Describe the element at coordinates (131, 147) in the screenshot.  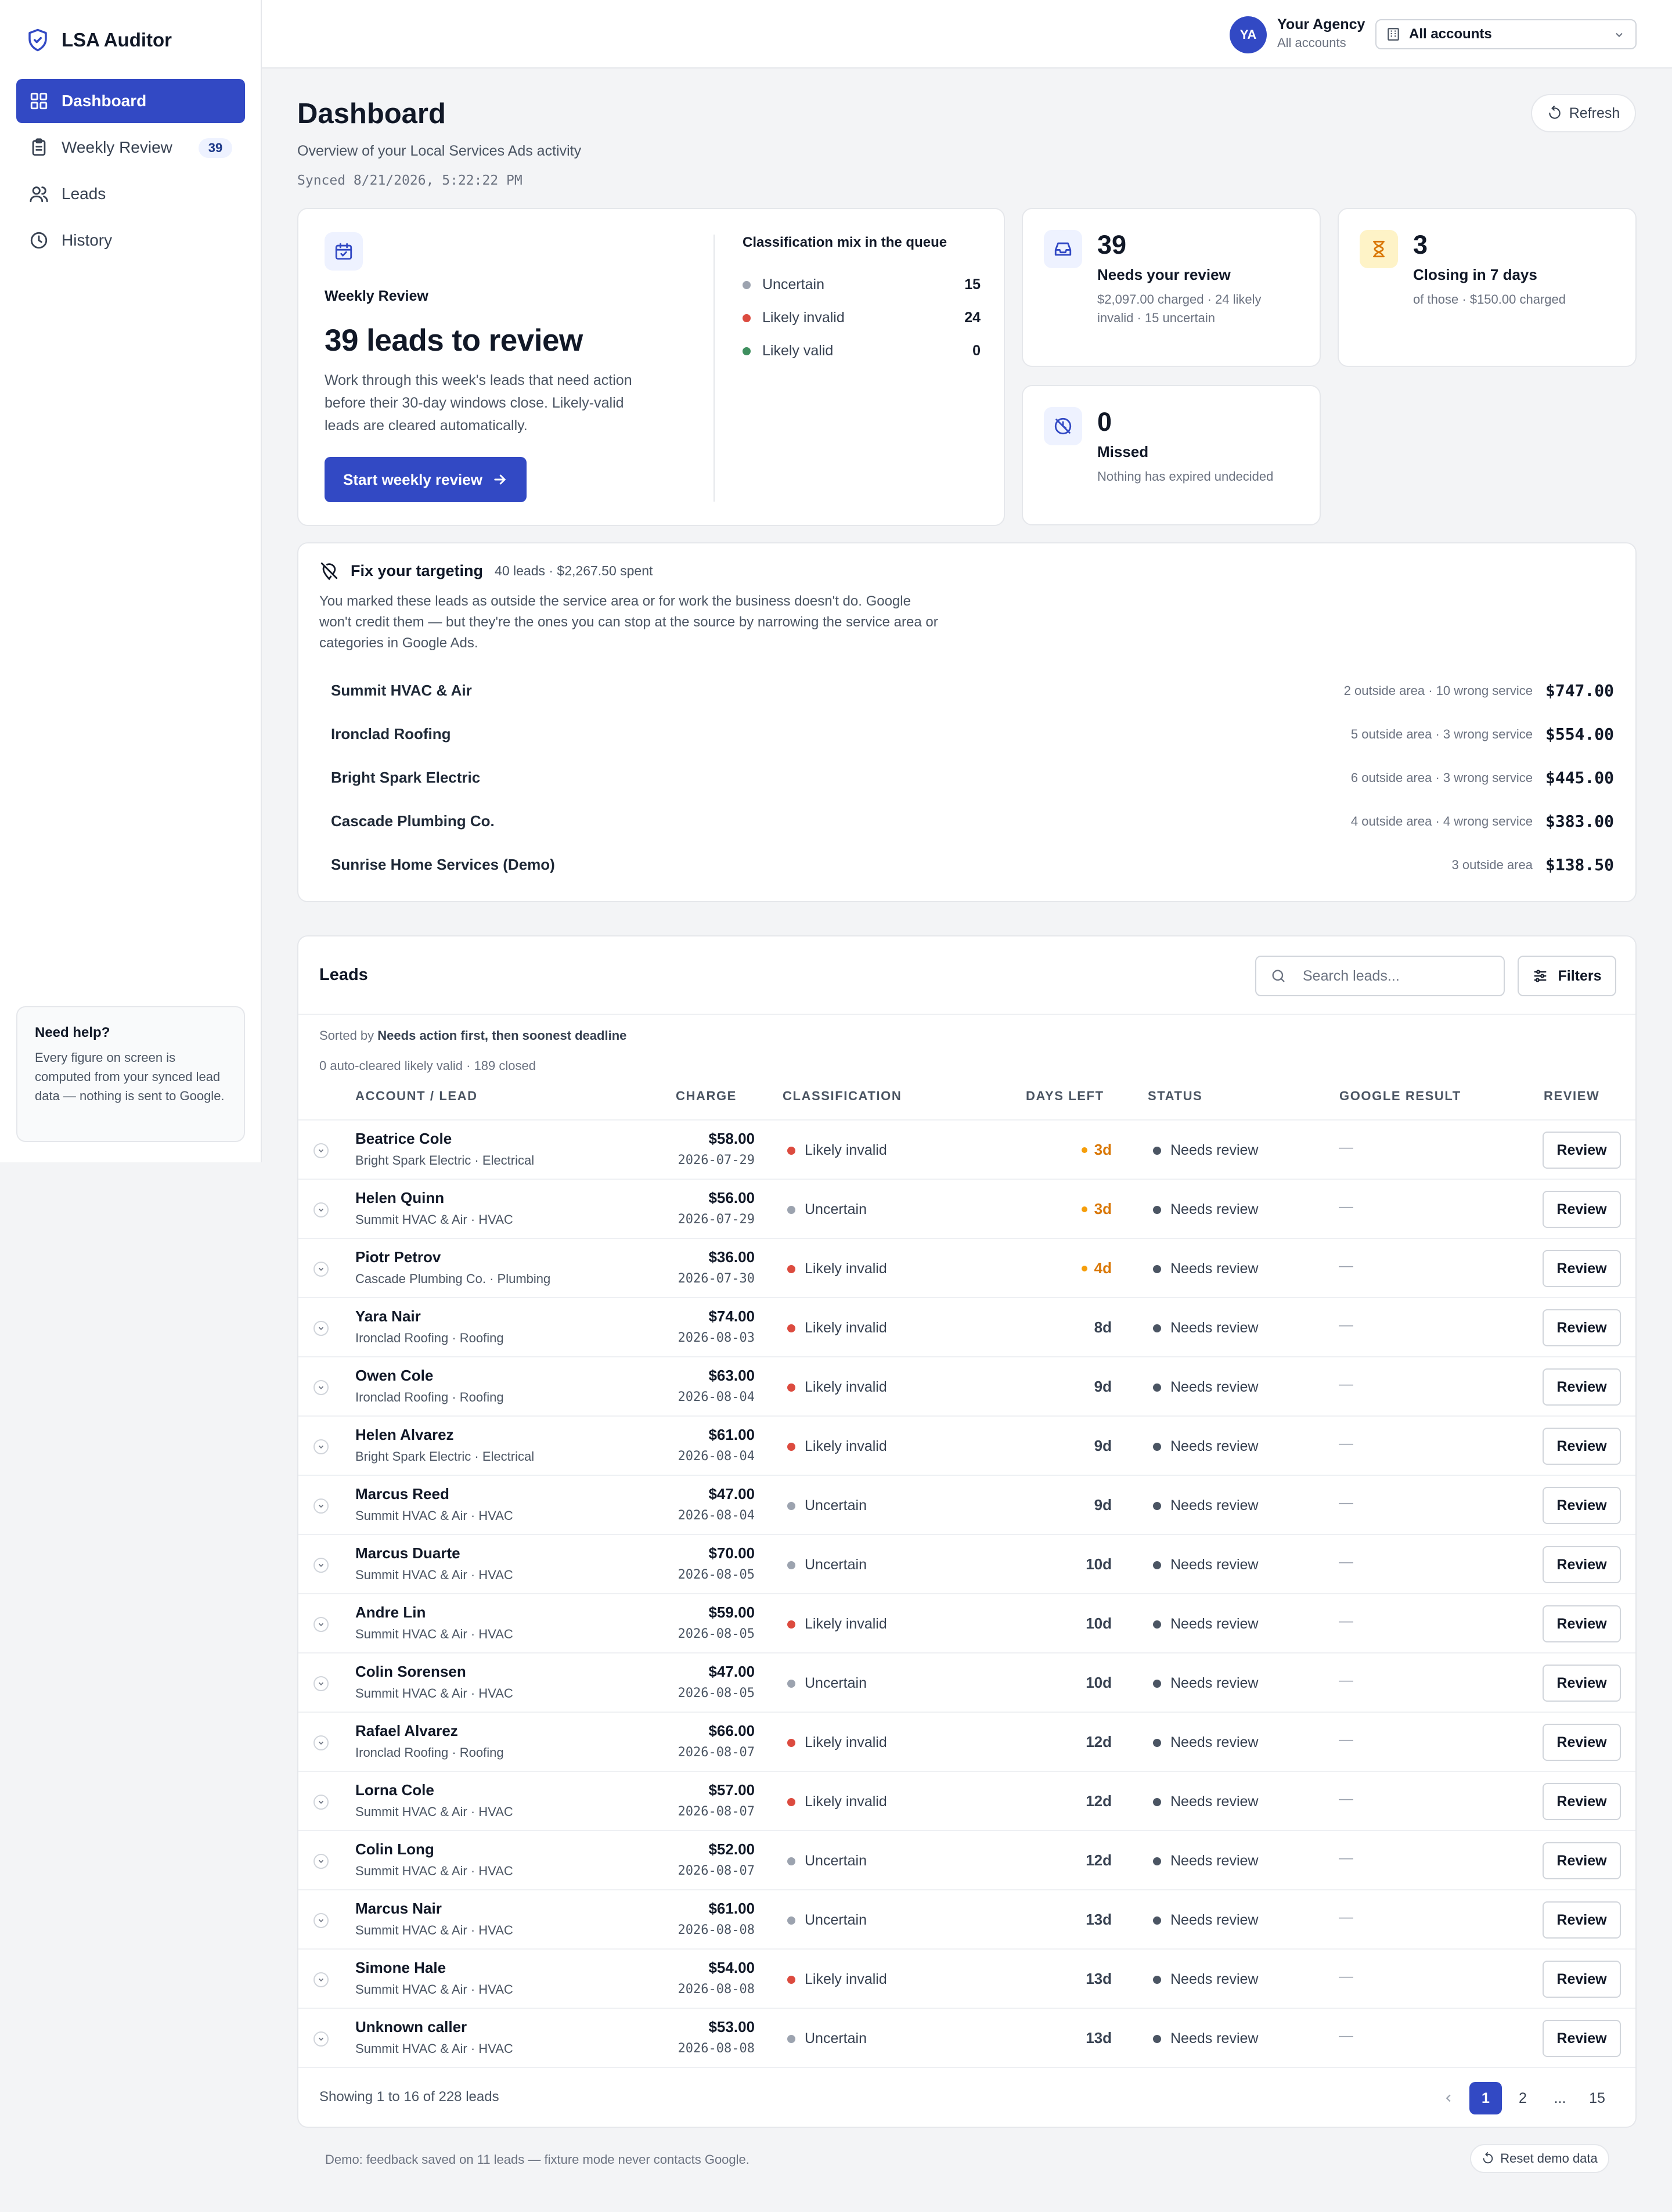
I see `sidebar-item-weekly-review: Weekly Review 39` at that location.